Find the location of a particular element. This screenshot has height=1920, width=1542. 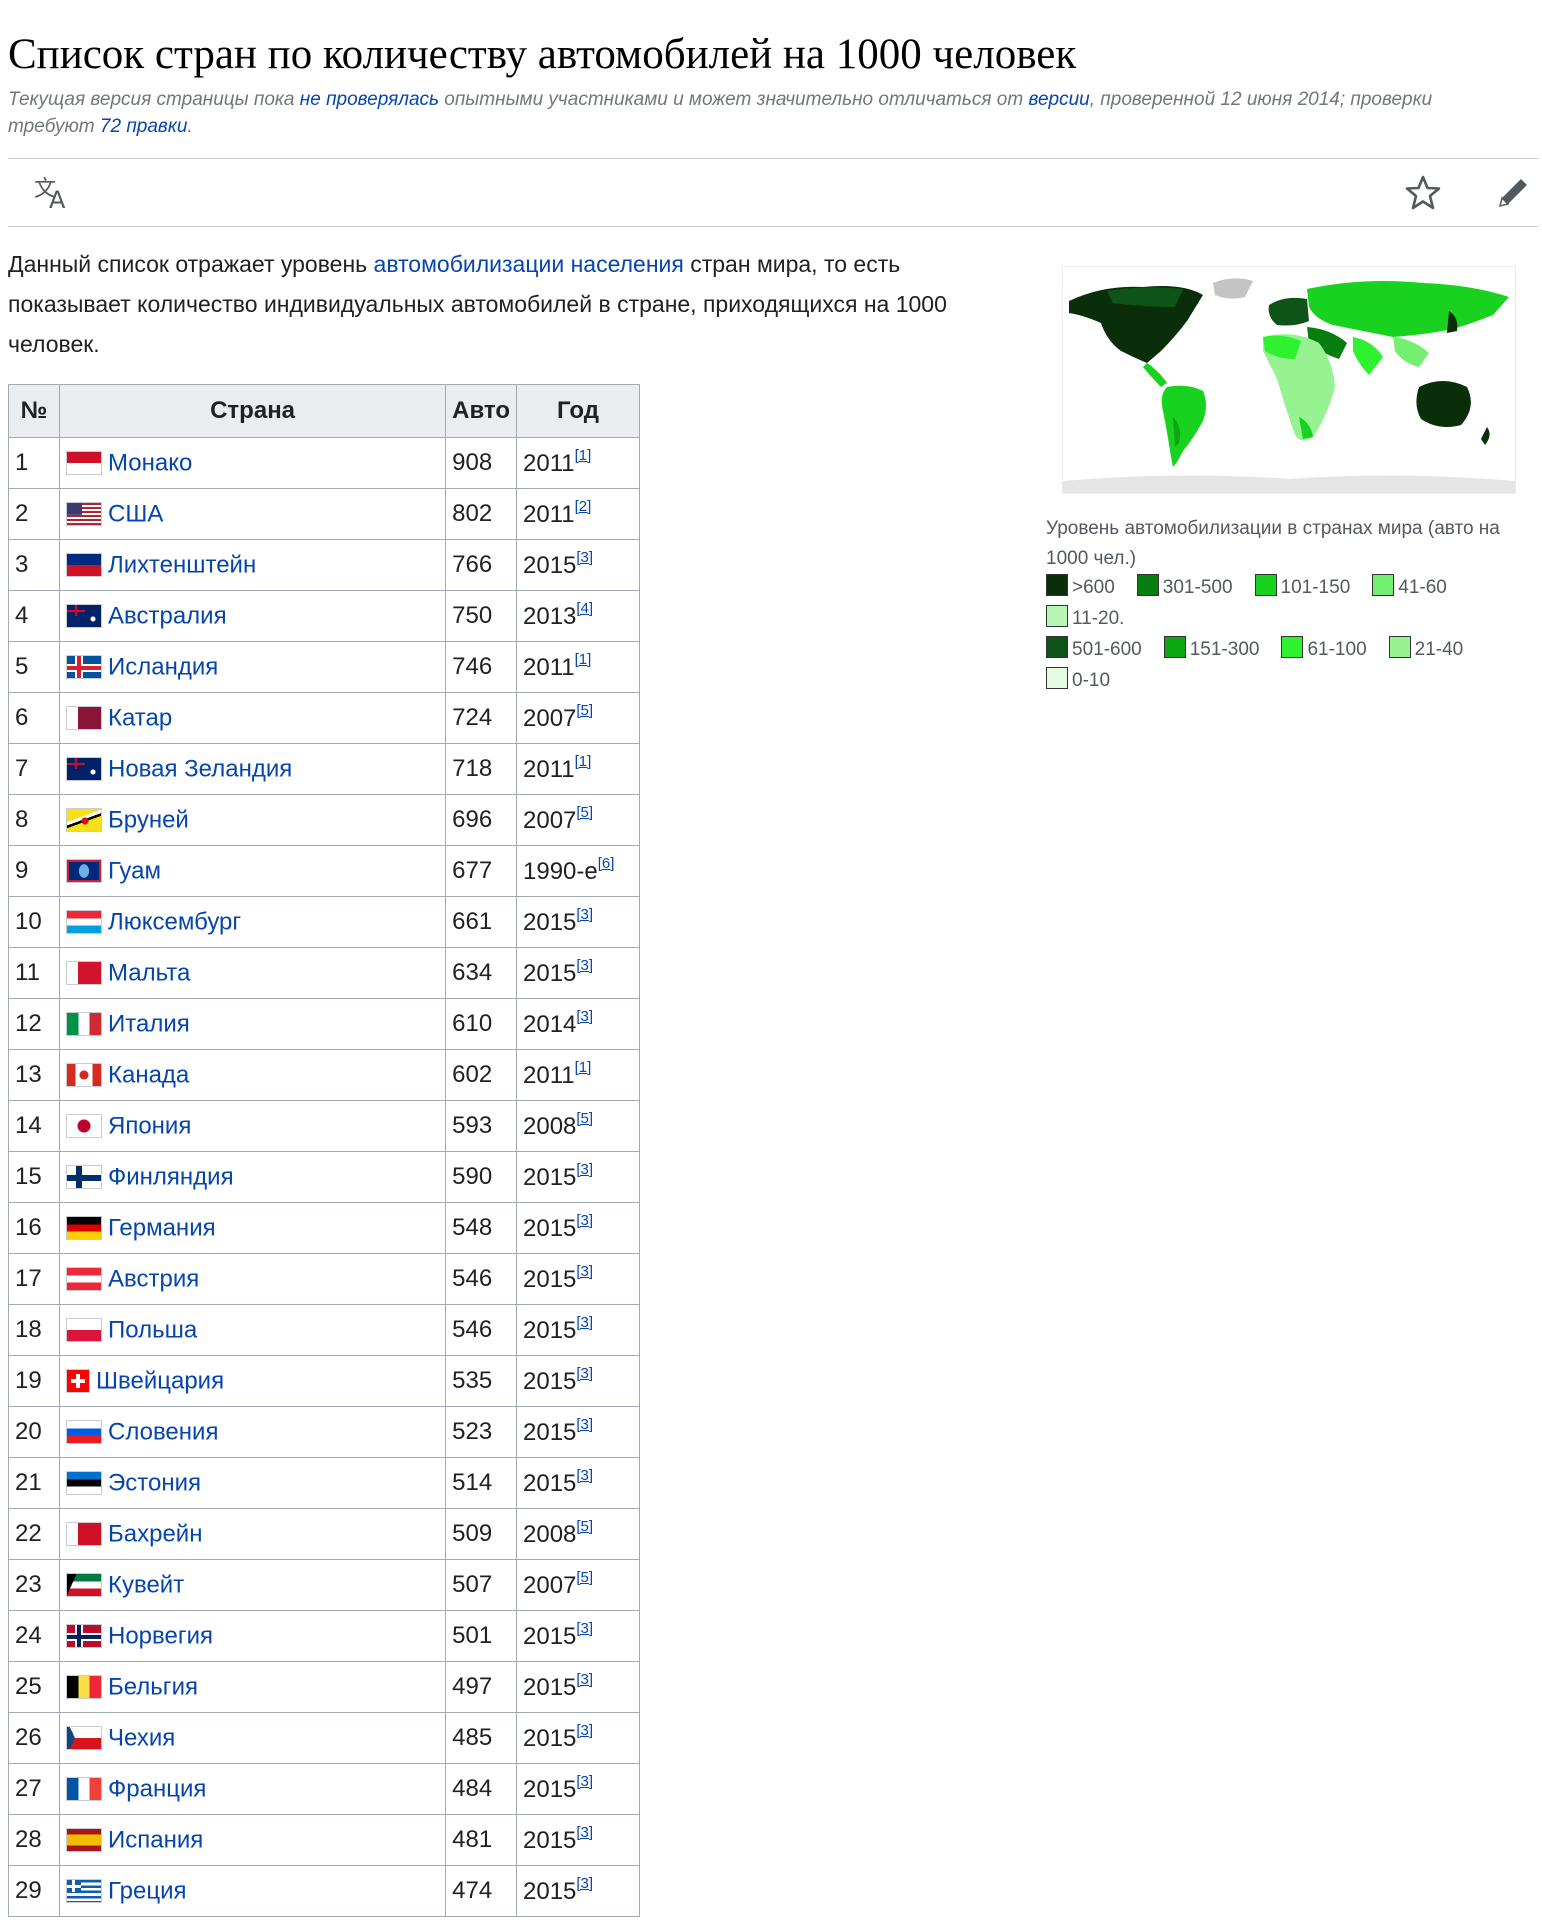

legend-row: 11-20. is located at coordinates (1293, 618).